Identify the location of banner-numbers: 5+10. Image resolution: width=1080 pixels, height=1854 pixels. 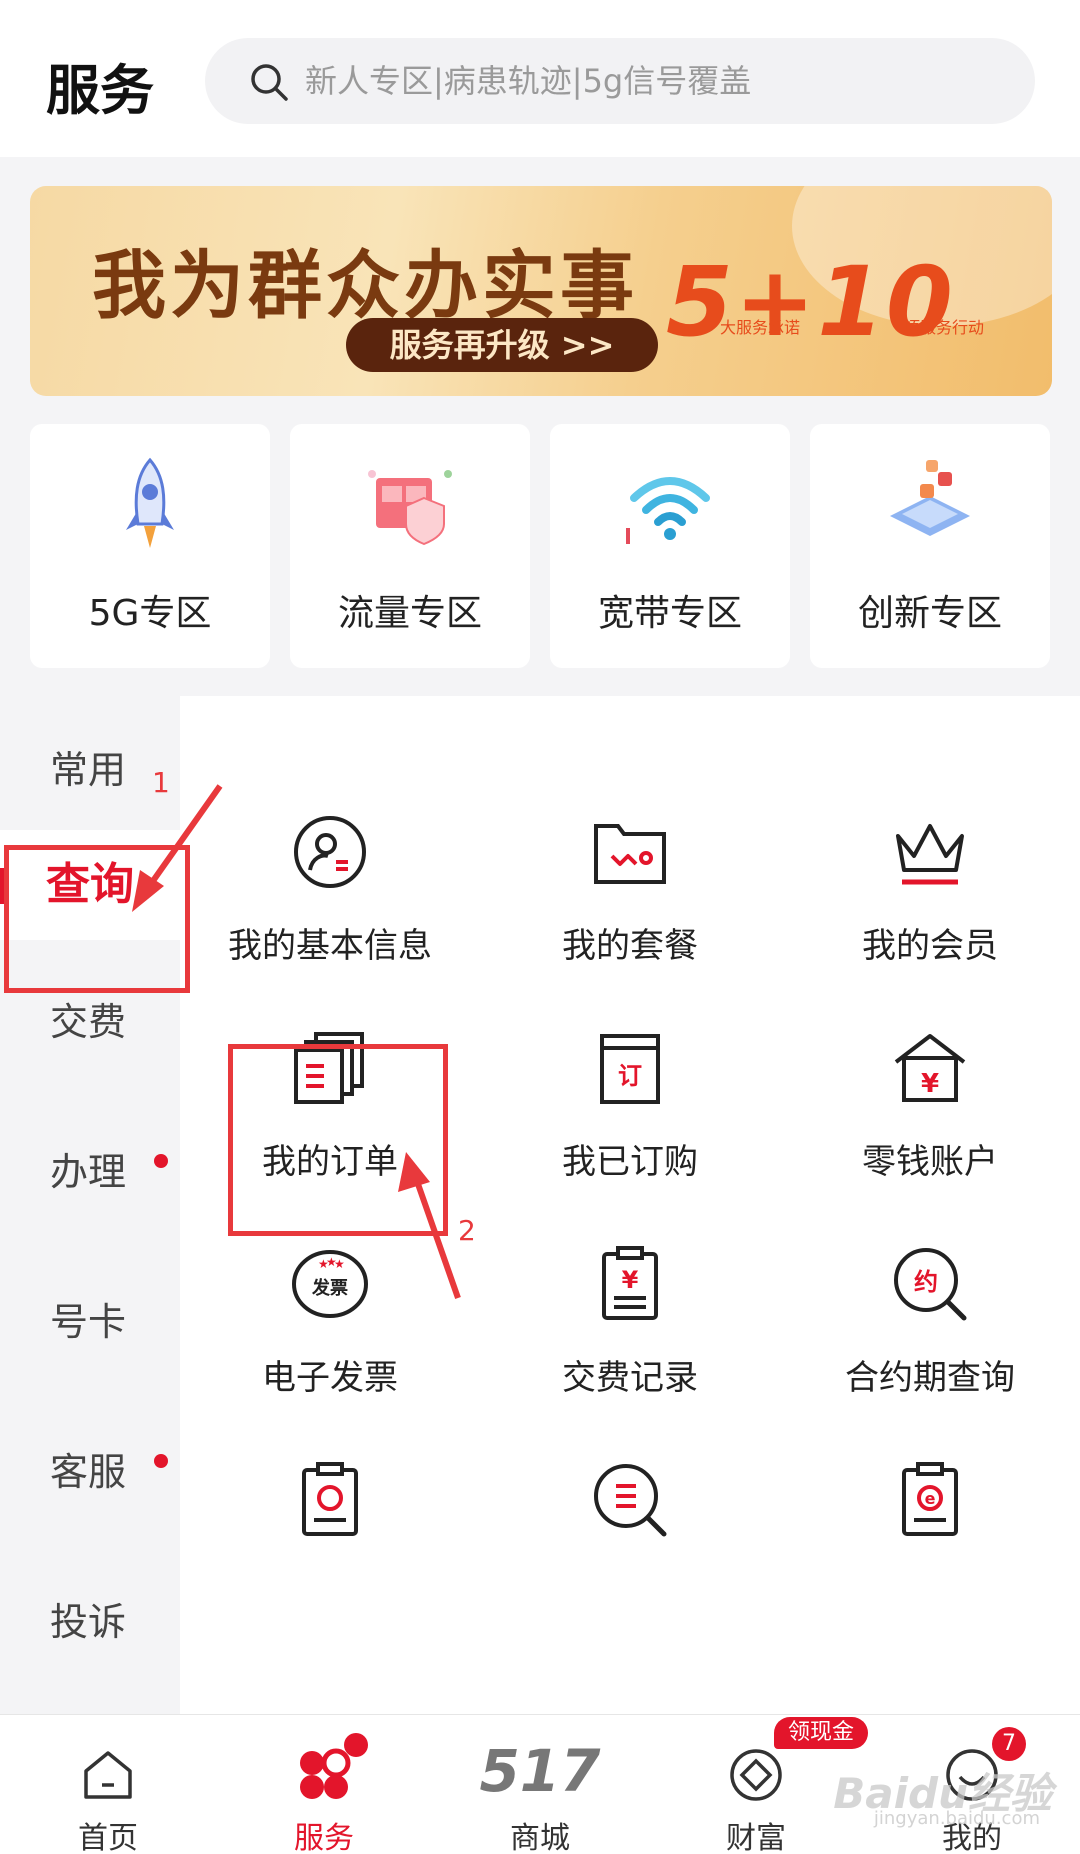
(810, 302).